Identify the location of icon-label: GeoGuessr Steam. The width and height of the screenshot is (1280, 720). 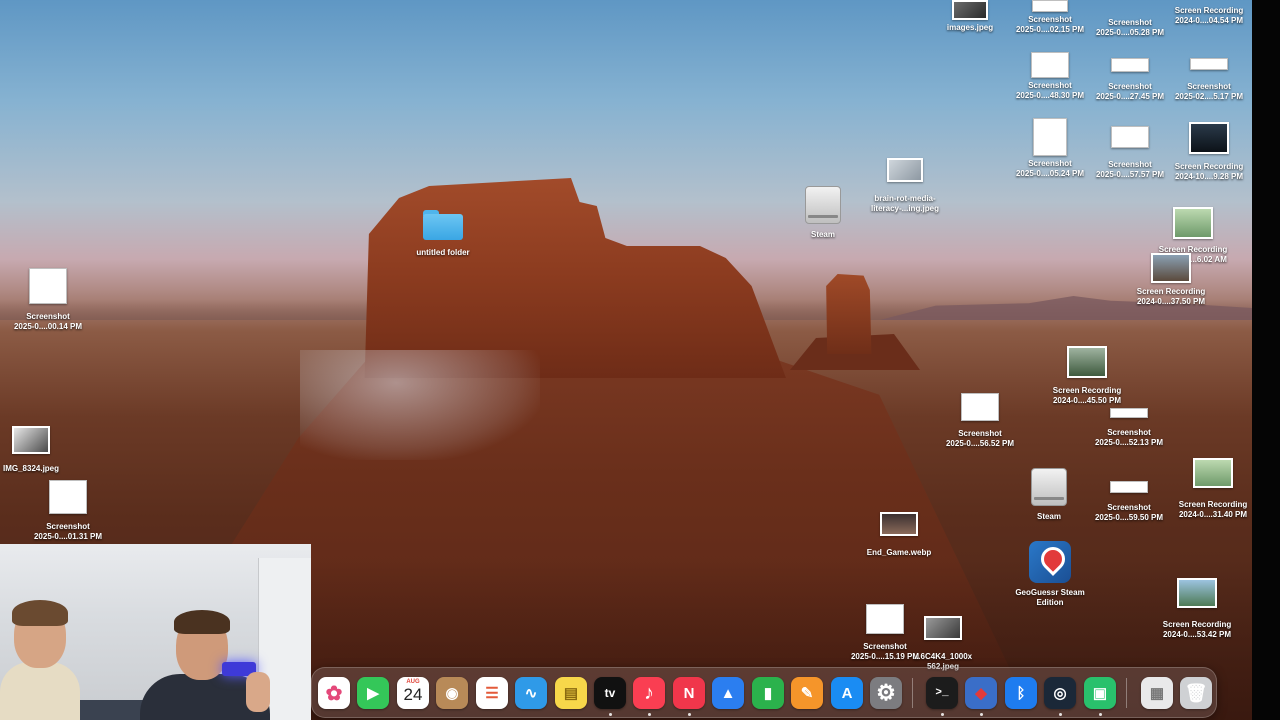
(1050, 592).